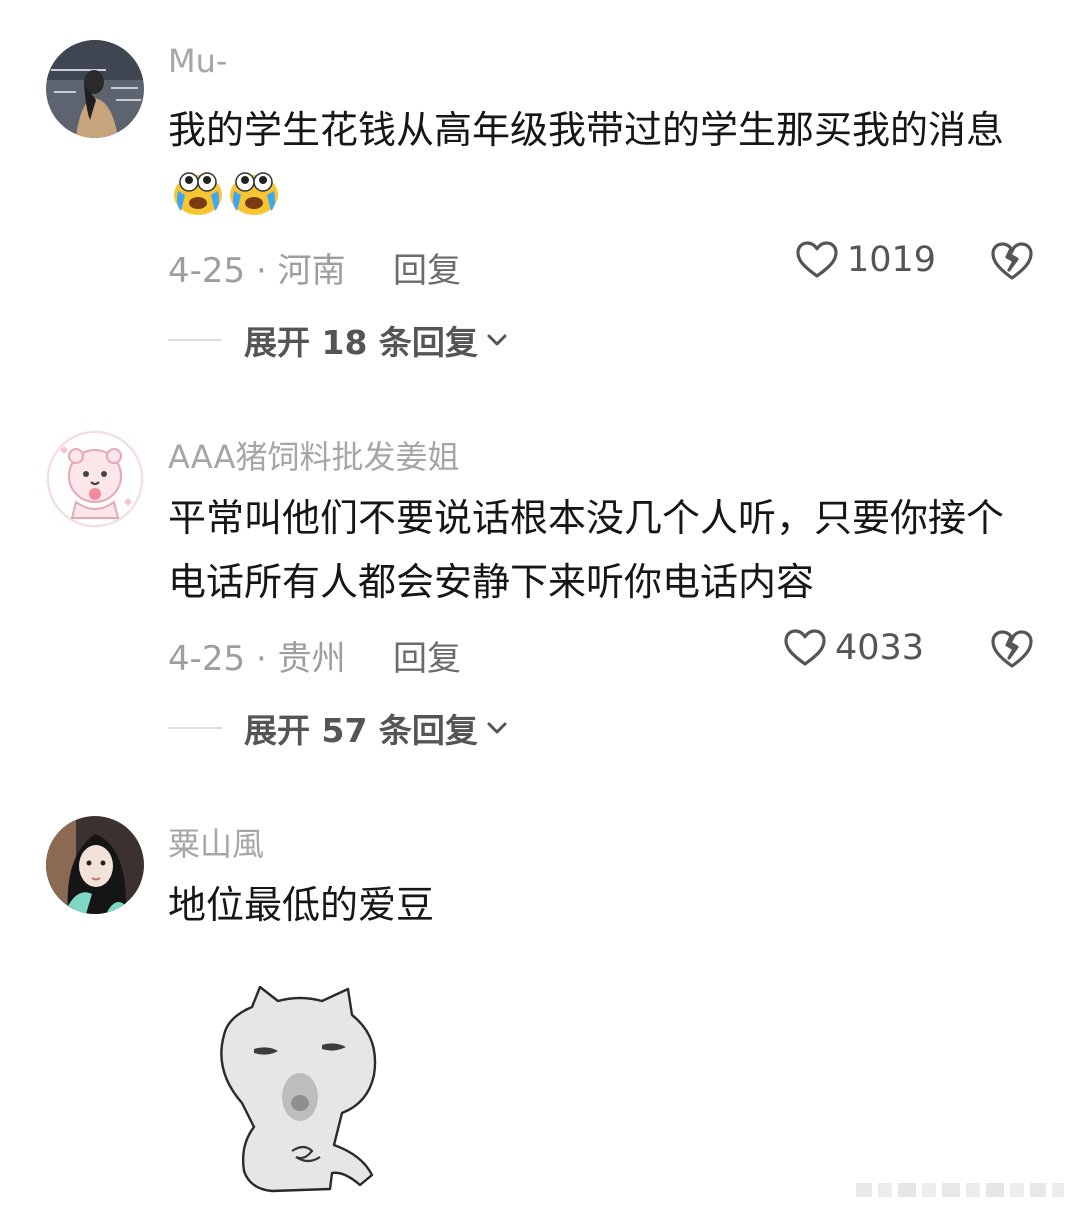  What do you see at coordinates (257, 271) in the screenshot?
I see `comment-date-location: 4-25 · 河南` at bounding box center [257, 271].